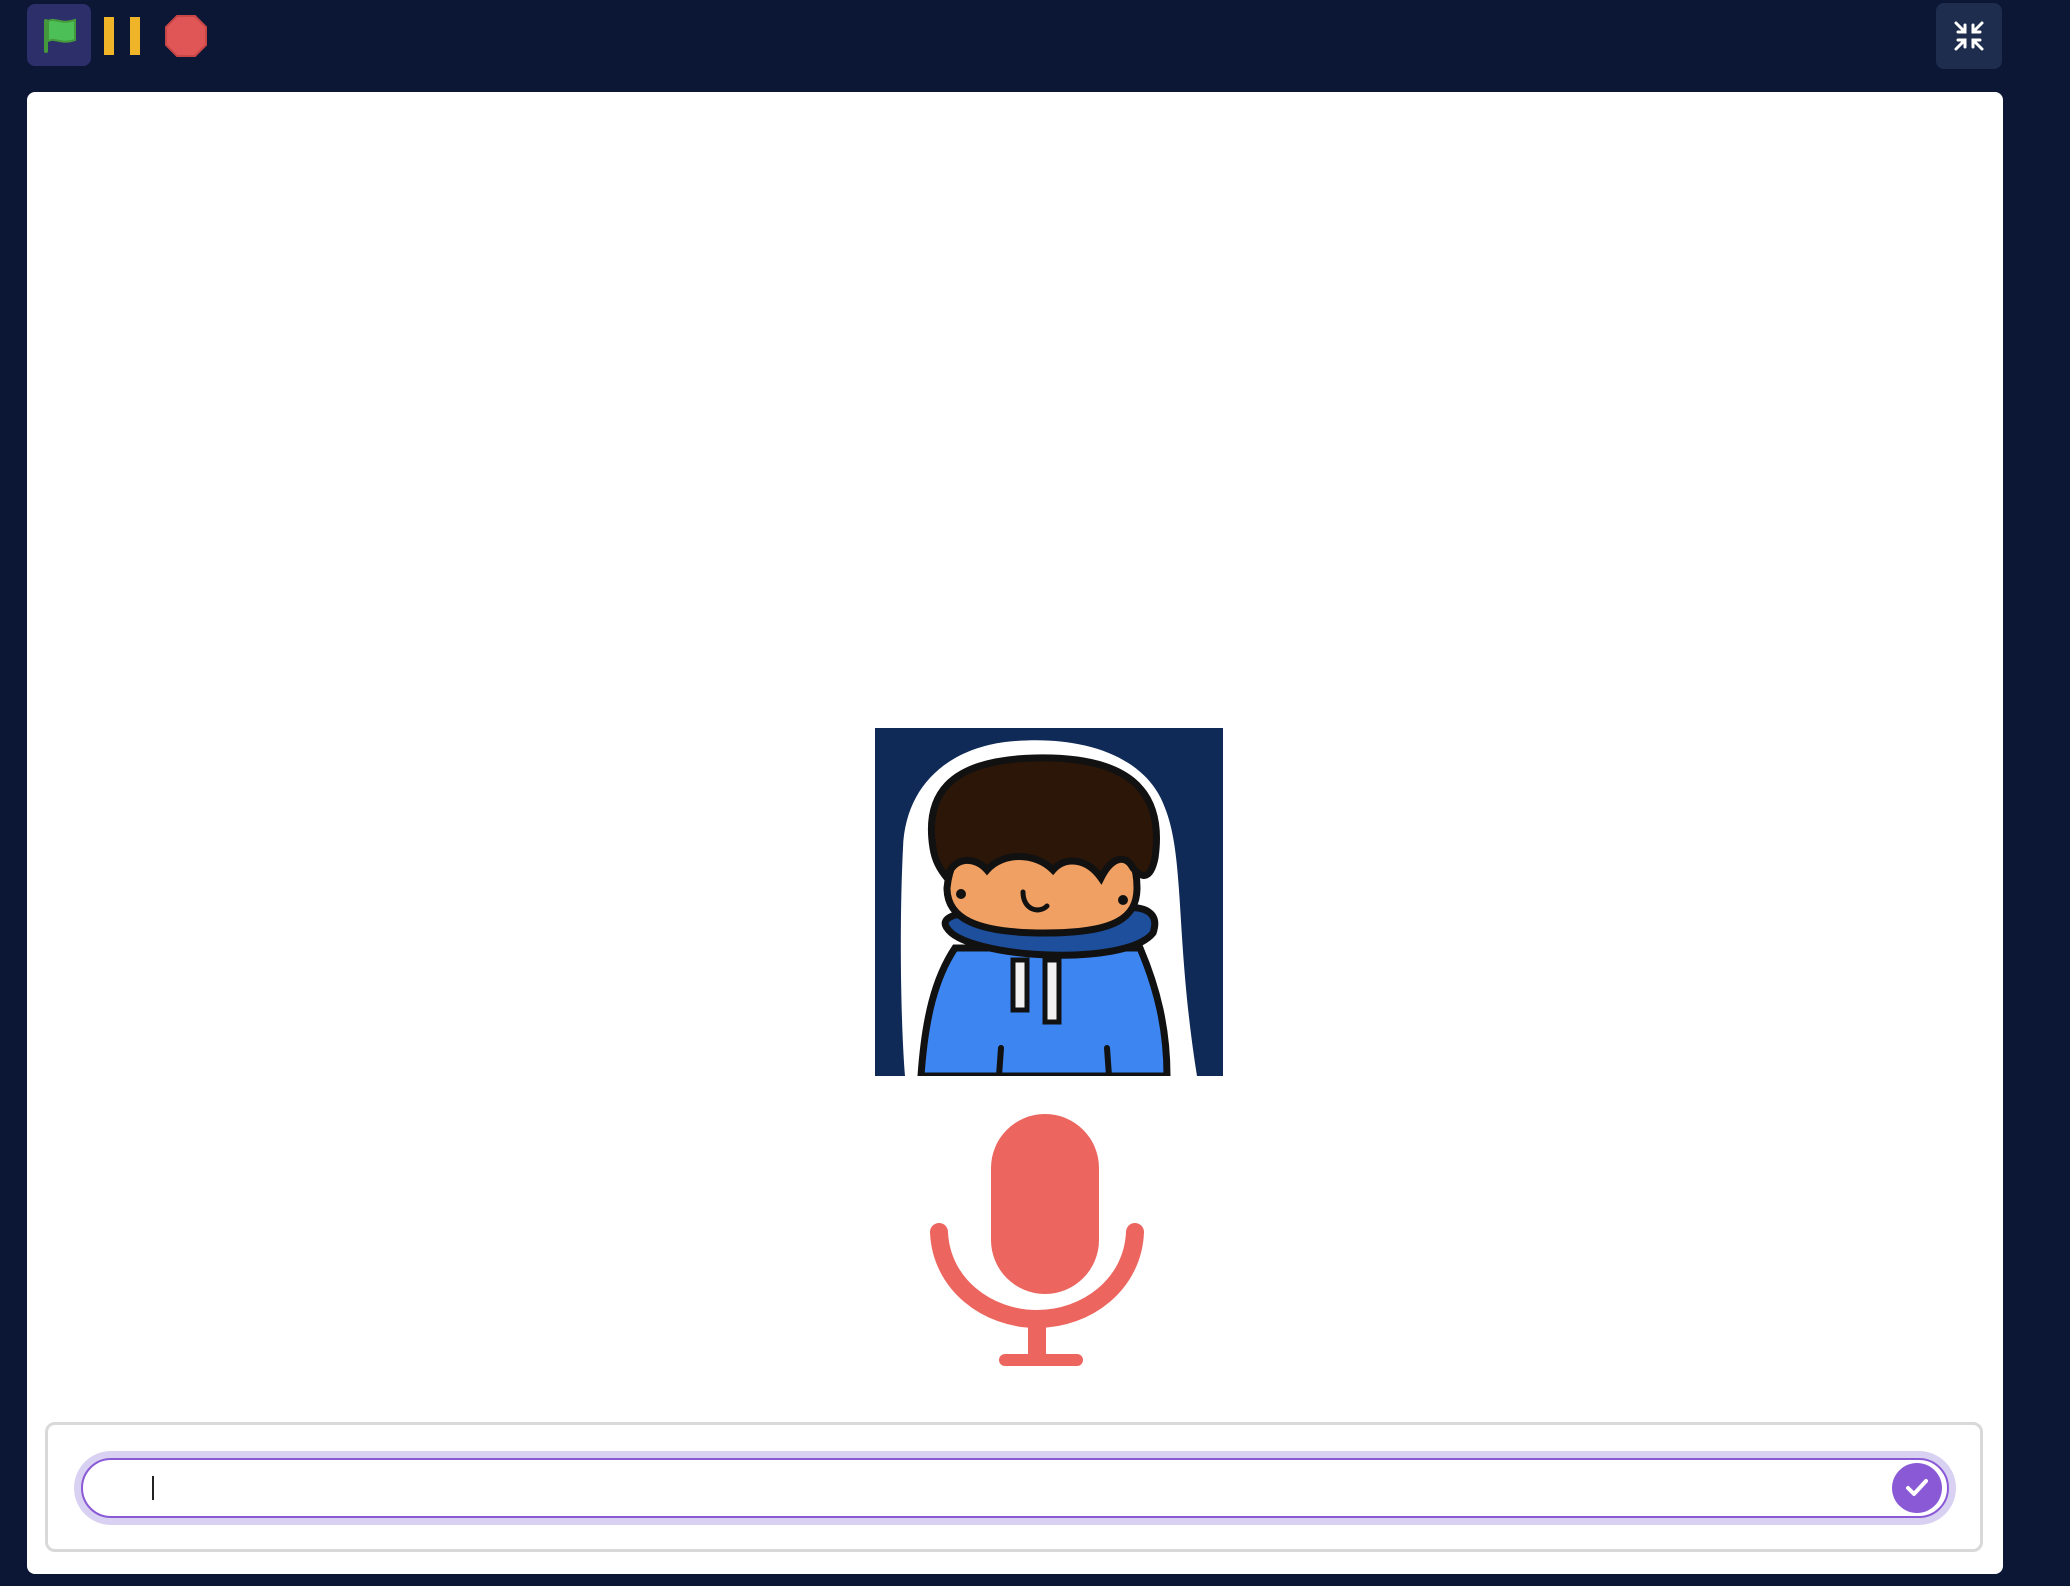 This screenshot has width=2070, height=1586. I want to click on player-controls, so click(1035, 46).